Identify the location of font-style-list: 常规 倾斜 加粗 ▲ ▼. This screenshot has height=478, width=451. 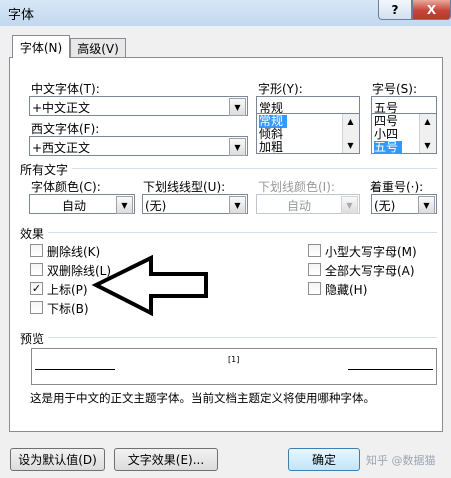
(308, 133).